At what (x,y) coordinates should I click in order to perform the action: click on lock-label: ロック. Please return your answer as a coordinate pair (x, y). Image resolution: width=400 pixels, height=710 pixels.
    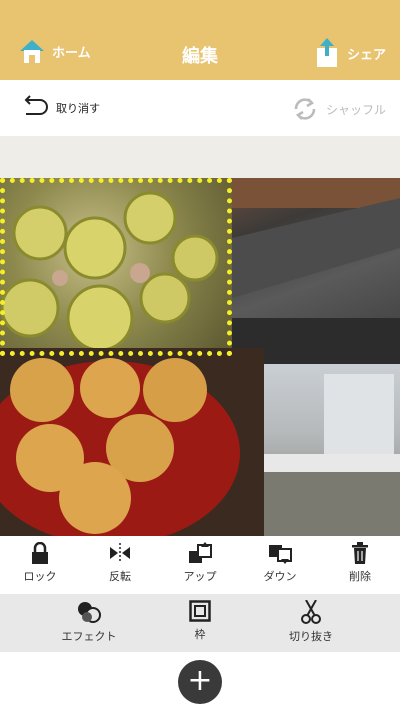
    Looking at the image, I should click on (40, 576).